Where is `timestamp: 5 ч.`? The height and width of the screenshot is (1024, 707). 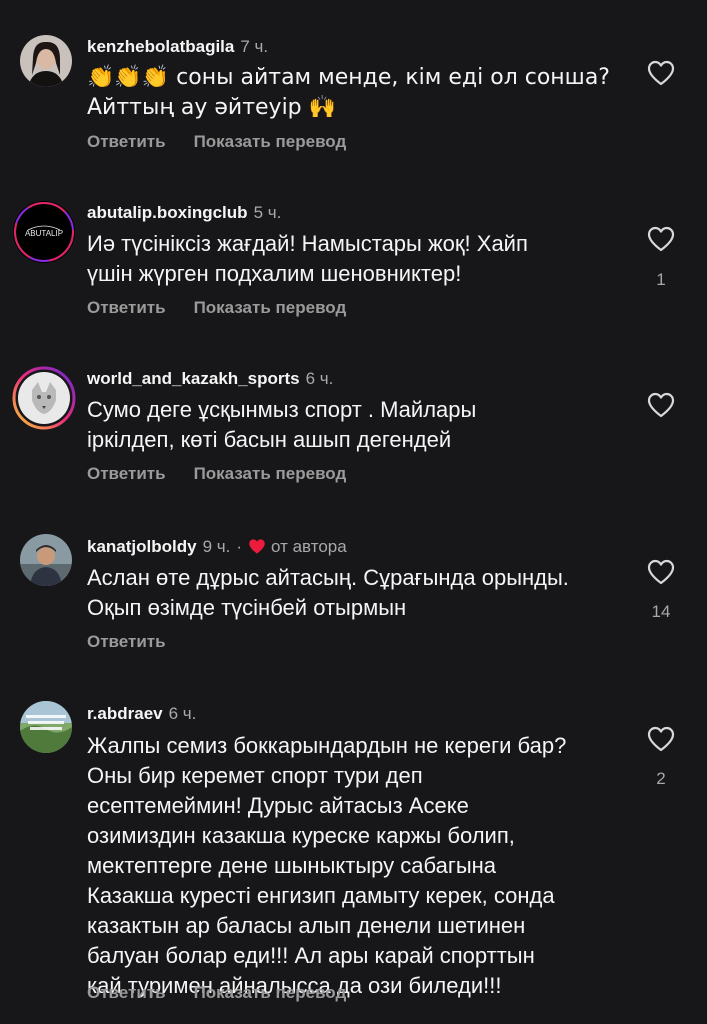
timestamp: 5 ч. is located at coordinates (267, 212).